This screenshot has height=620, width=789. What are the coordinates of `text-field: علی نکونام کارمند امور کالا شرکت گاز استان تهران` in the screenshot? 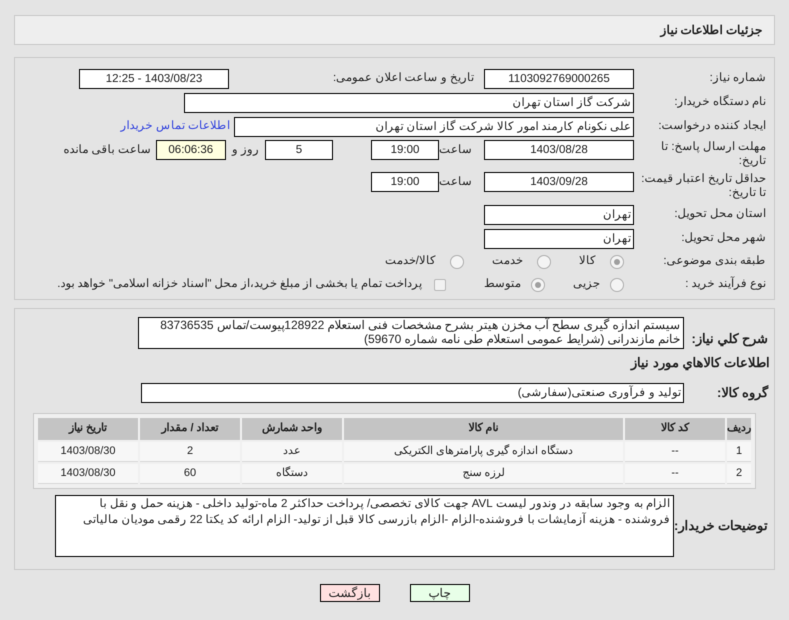 It's located at (434, 126).